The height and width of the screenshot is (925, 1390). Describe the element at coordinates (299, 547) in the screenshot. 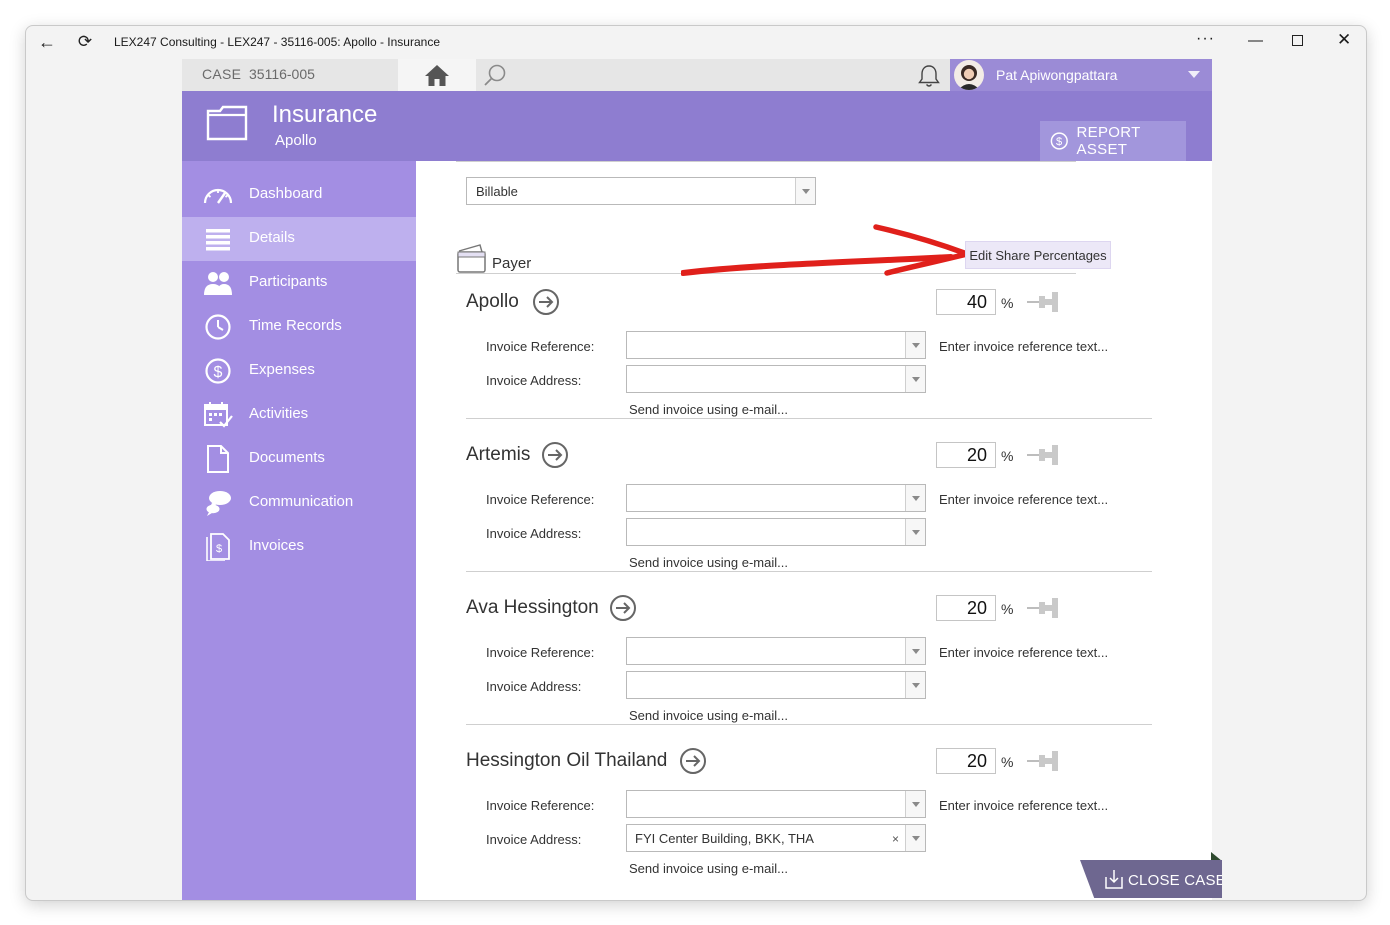

I see `sidebar-item-invoices: $ Invoices` at that location.